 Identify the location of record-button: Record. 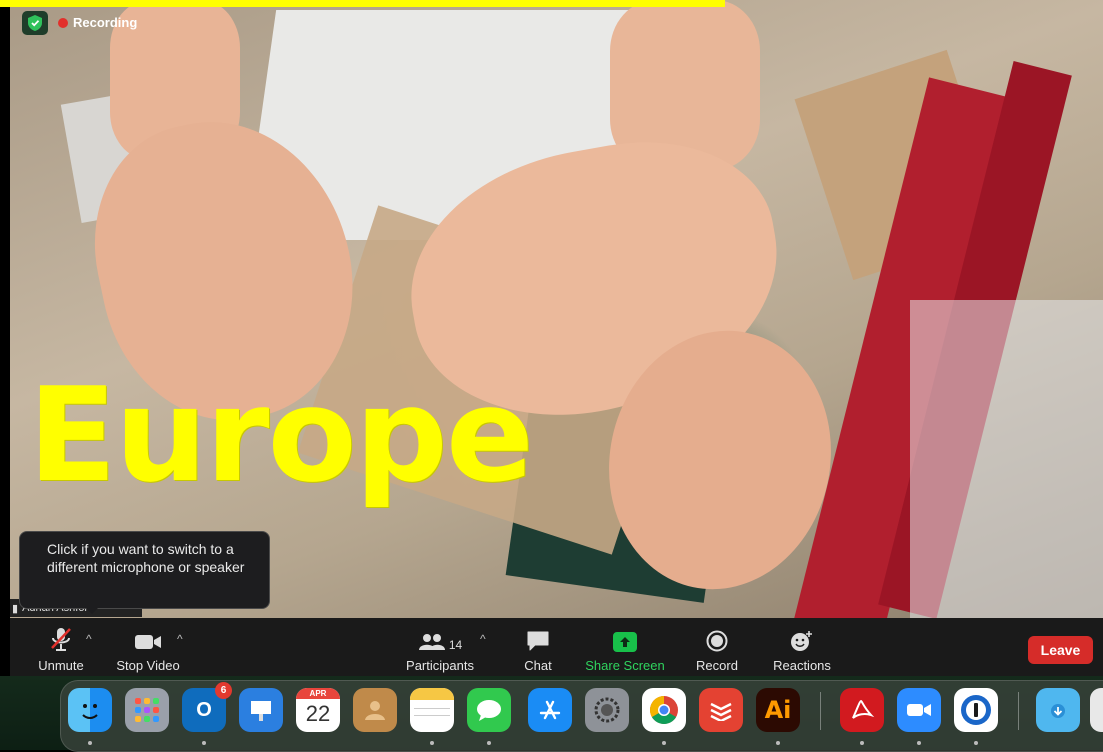
(717, 647).